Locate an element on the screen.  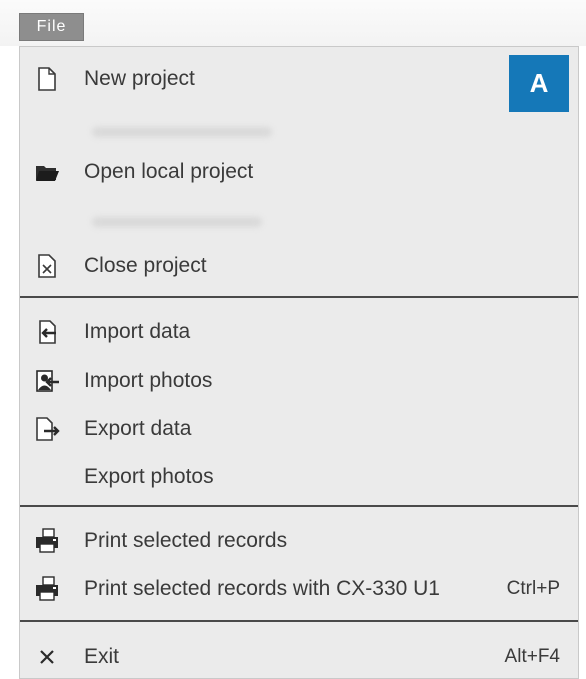
menu-item-label: Print selected records is located at coordinates (186, 540).